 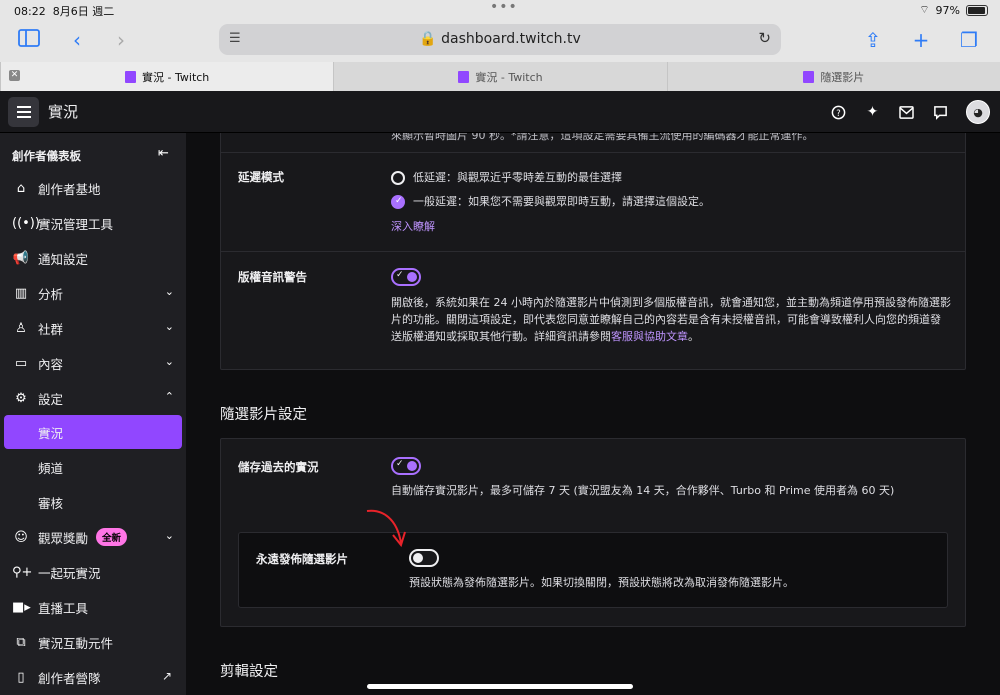 What do you see at coordinates (400, 275) in the screenshot?
I see `check-icon: ✓` at bounding box center [400, 275].